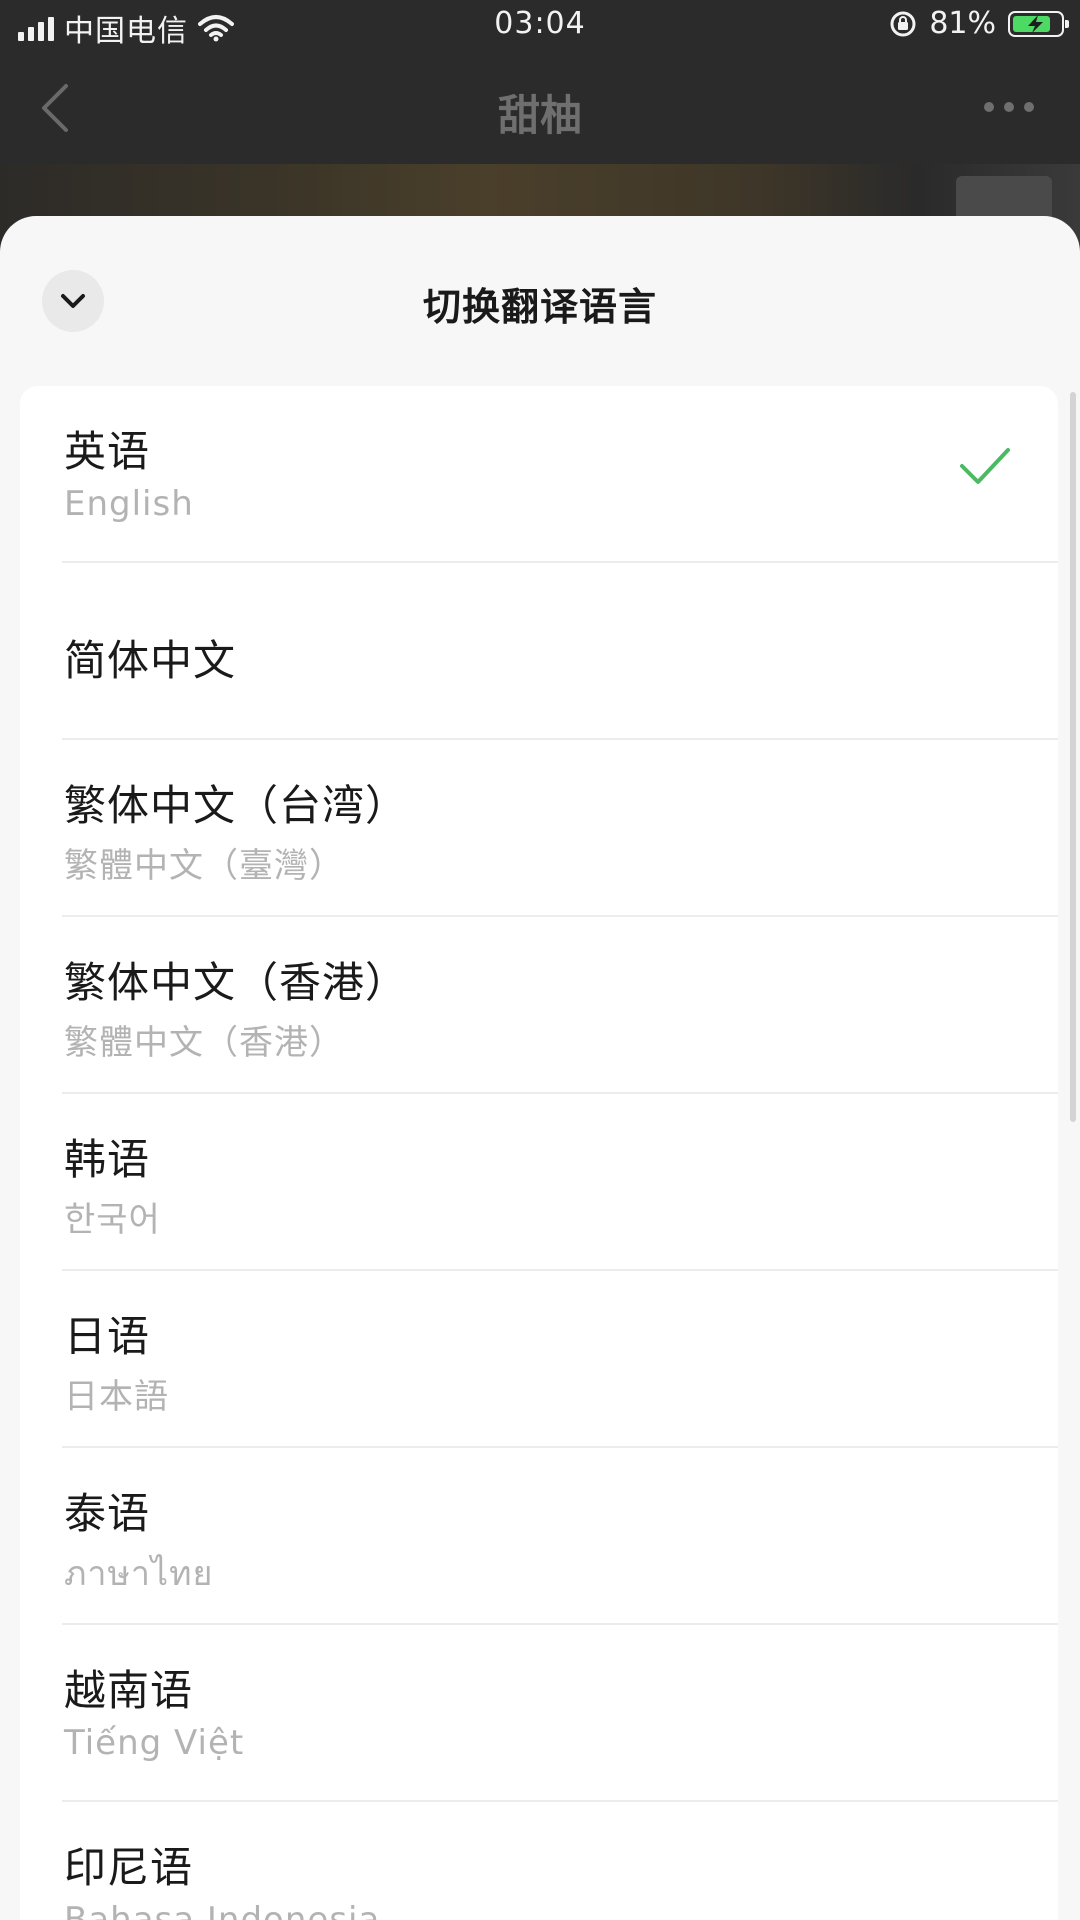  What do you see at coordinates (129, 1867) in the screenshot?
I see `language-name: 印尼语` at bounding box center [129, 1867].